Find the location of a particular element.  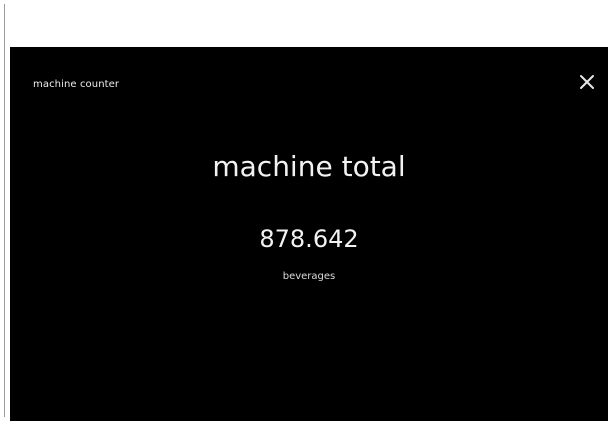

close-button is located at coordinates (587, 82).